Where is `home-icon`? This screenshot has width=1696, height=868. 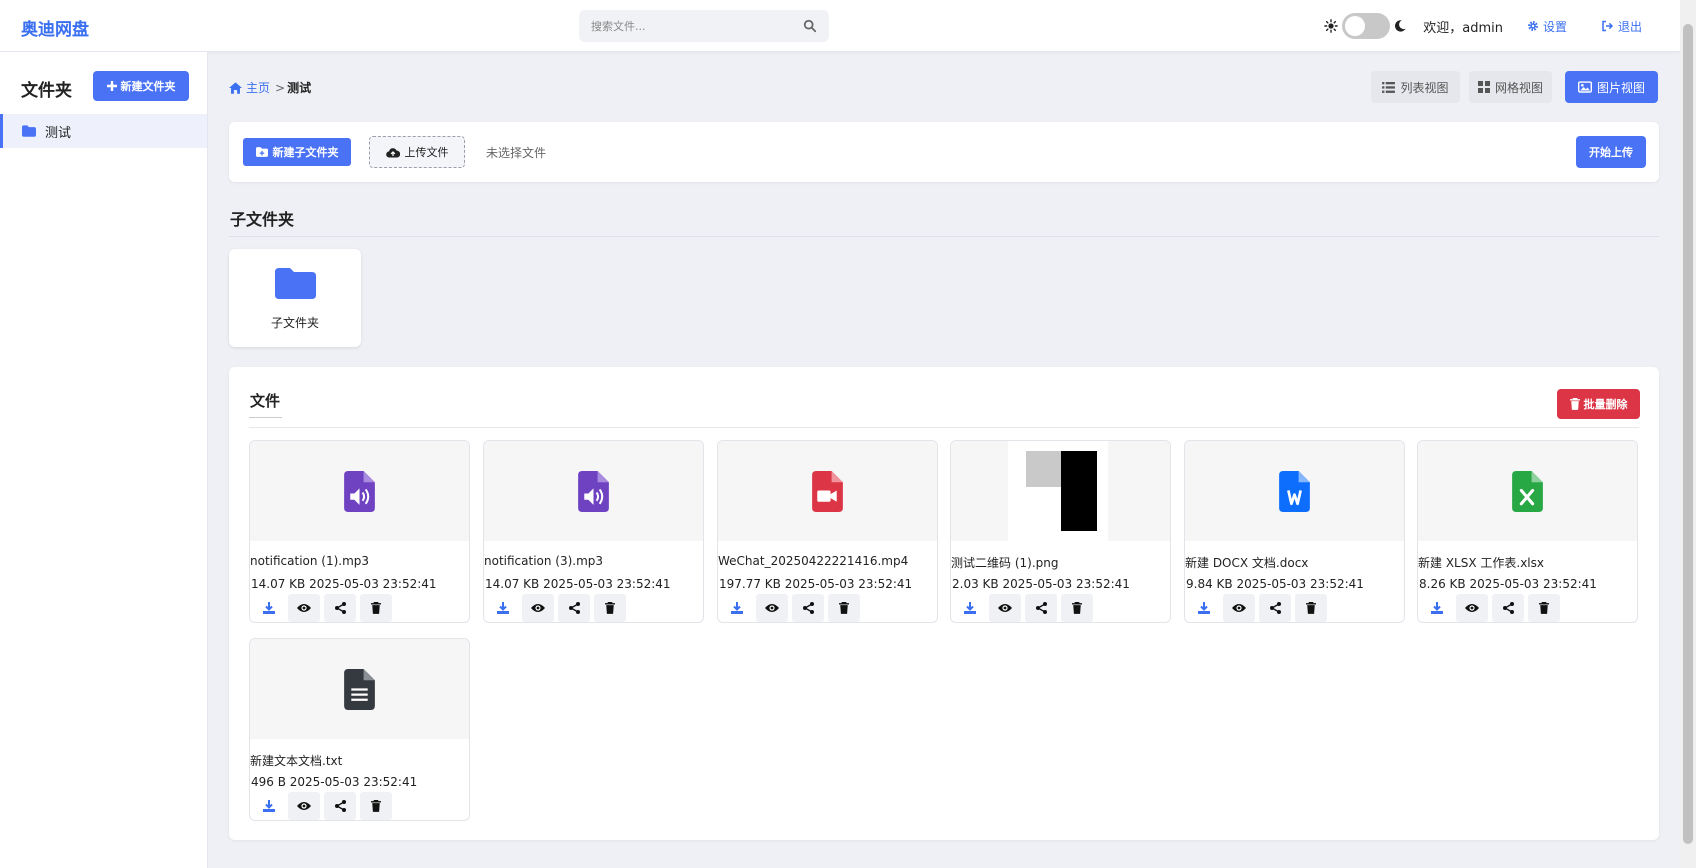
home-icon is located at coordinates (235, 87).